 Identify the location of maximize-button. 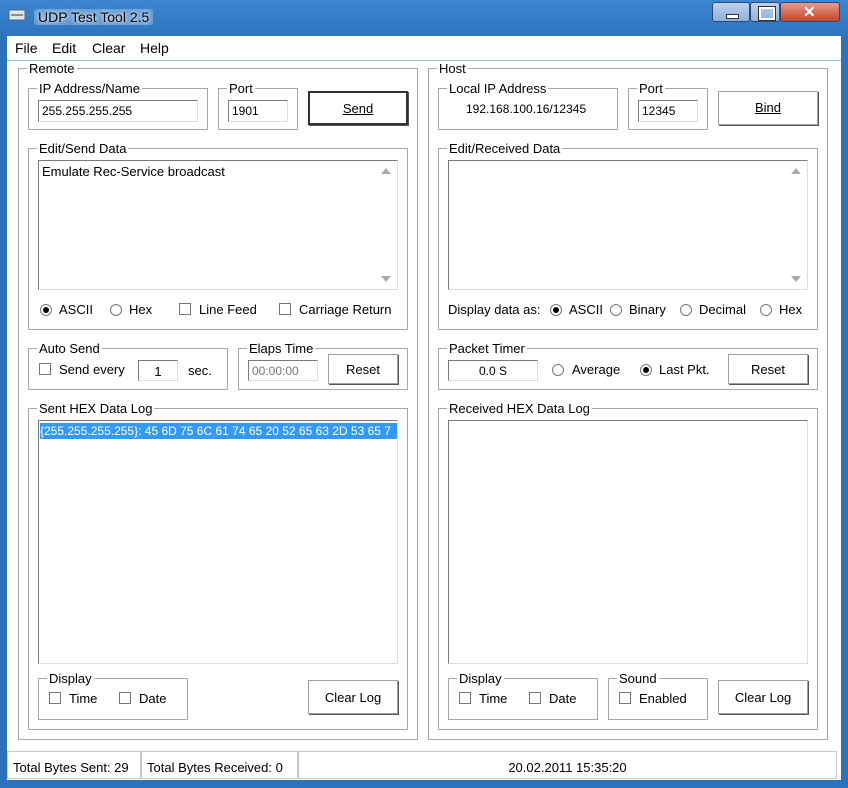
(765, 12).